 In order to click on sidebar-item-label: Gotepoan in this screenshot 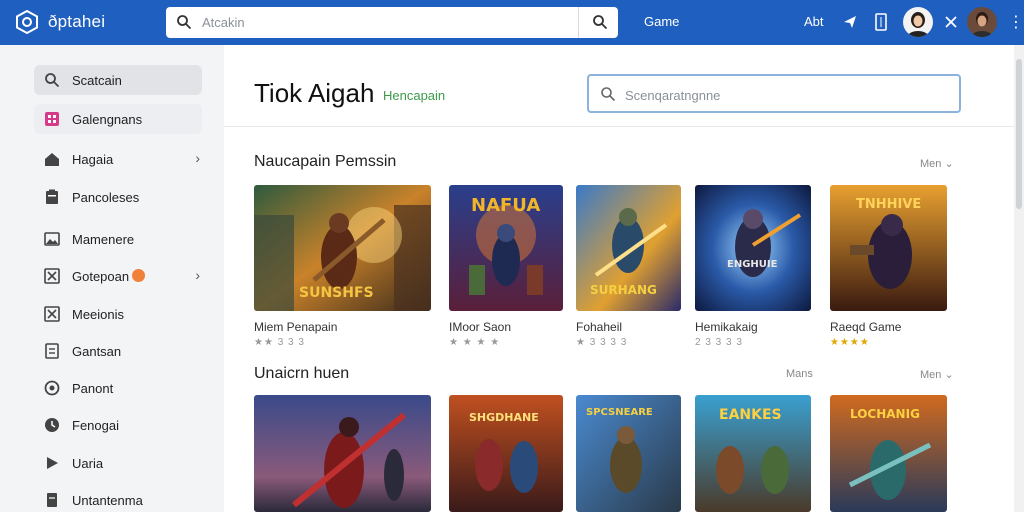, I will do `click(101, 276)`.